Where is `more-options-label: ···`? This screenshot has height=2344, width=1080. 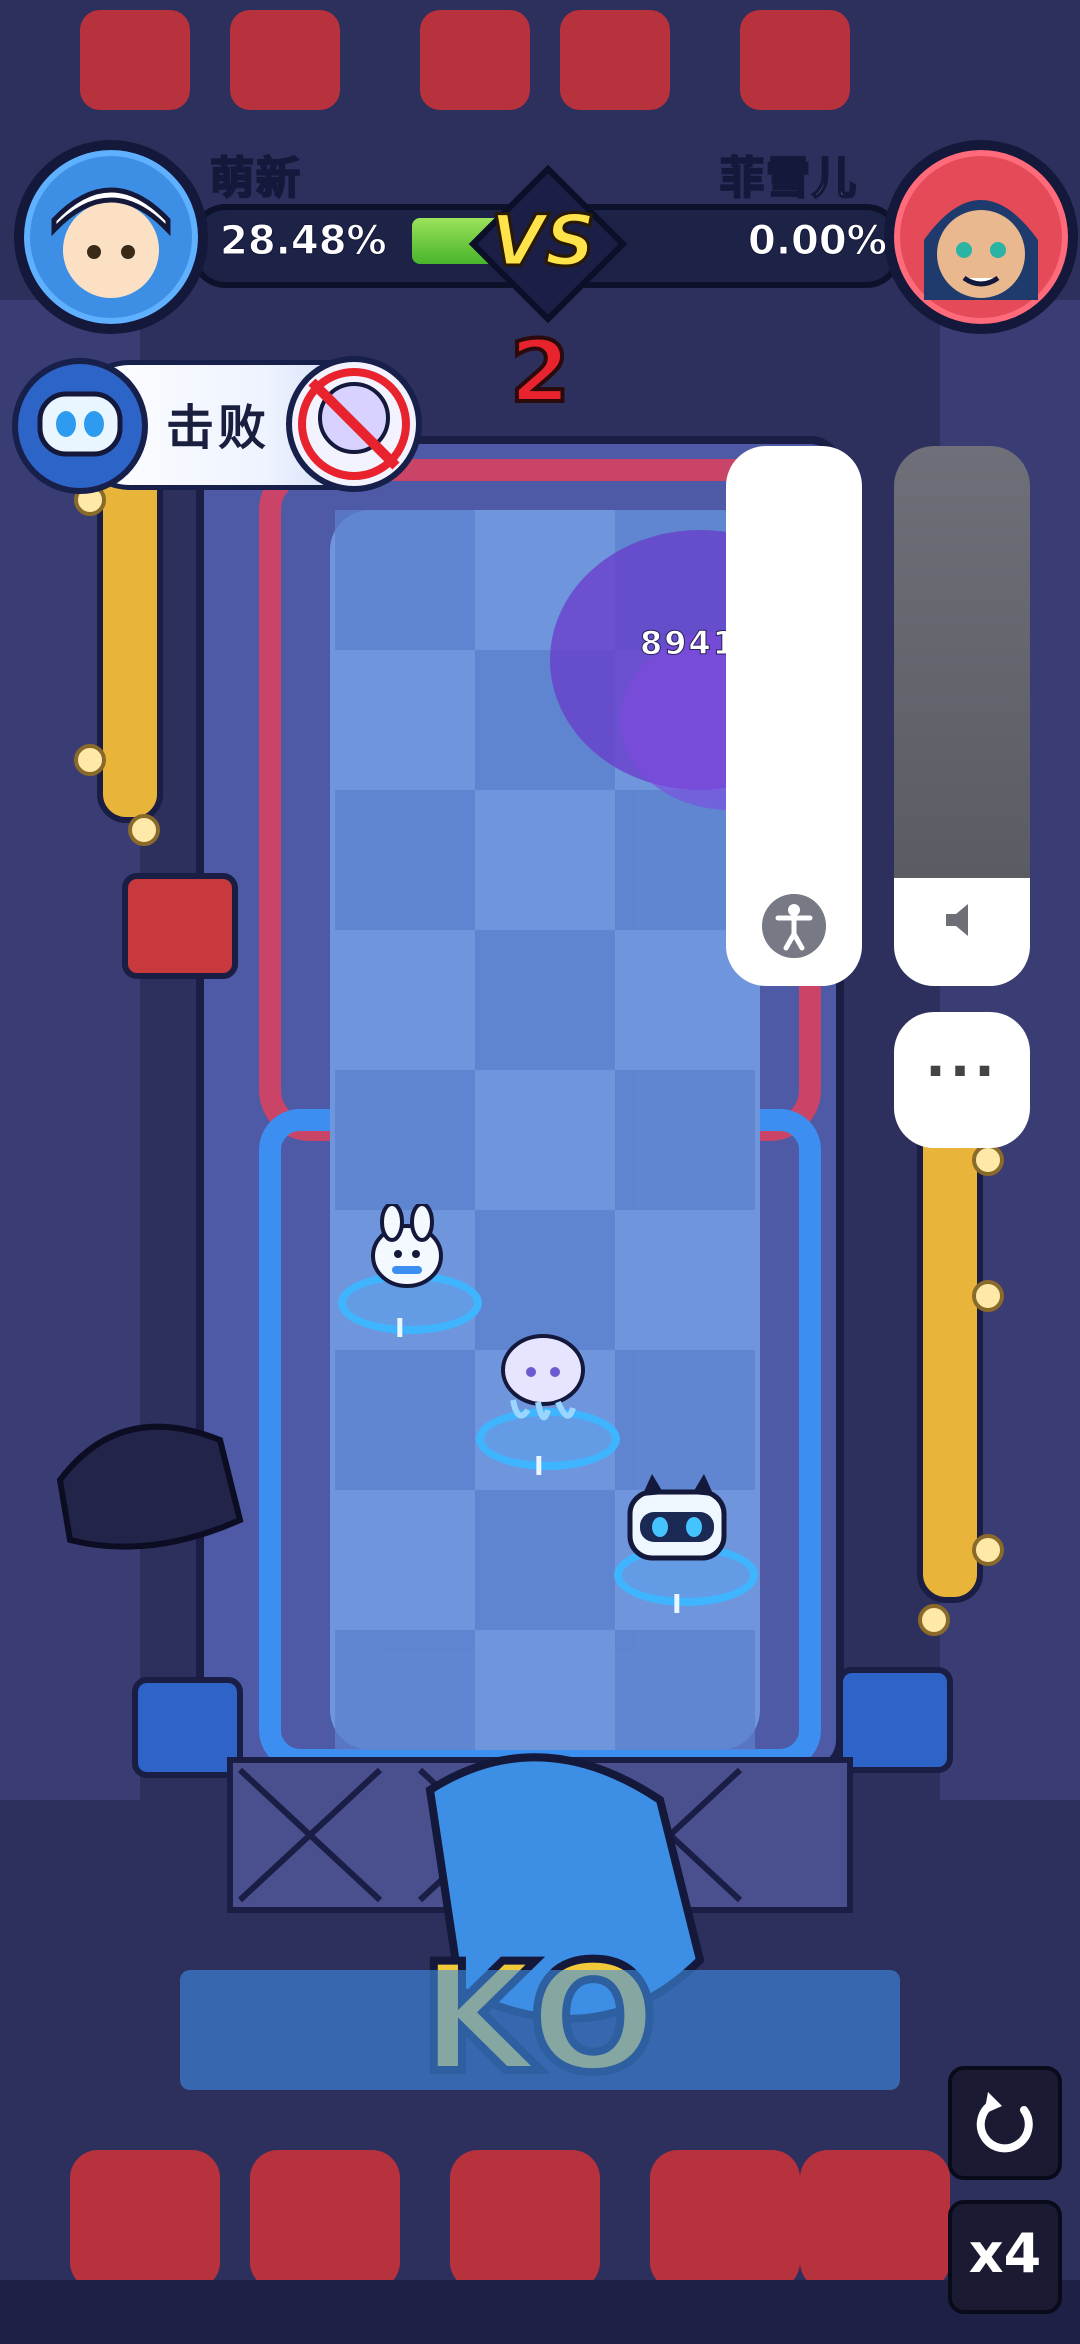
more-options-label: ··· is located at coordinates (962, 1071).